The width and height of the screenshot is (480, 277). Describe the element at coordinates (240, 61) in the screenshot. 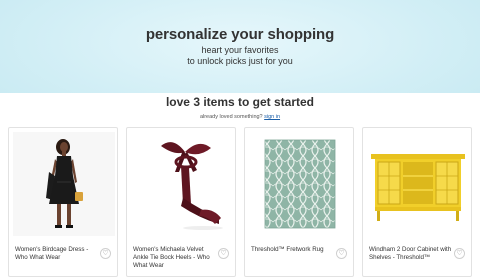

I see `banner-subtitle-line2: to unlock picks just for you` at that location.